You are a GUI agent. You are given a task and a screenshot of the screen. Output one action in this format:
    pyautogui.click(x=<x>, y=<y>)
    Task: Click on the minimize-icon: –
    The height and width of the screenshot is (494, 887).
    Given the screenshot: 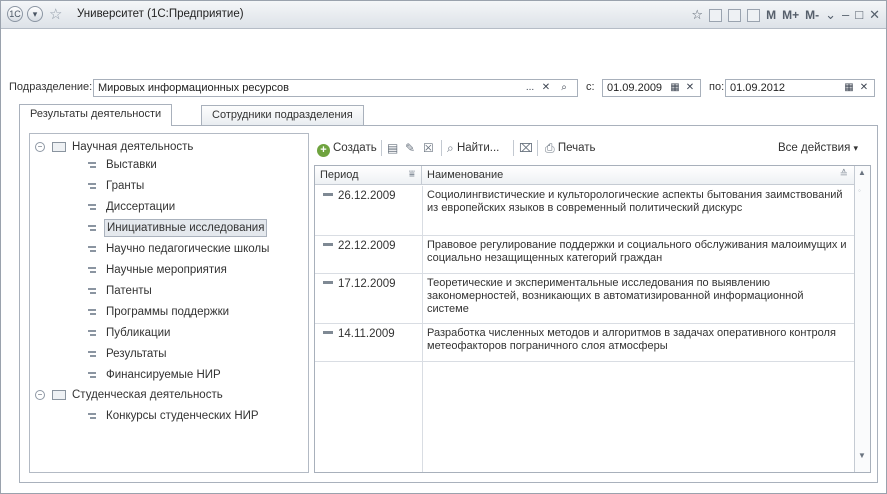 What is the action you would take?
    pyautogui.click(x=845, y=15)
    